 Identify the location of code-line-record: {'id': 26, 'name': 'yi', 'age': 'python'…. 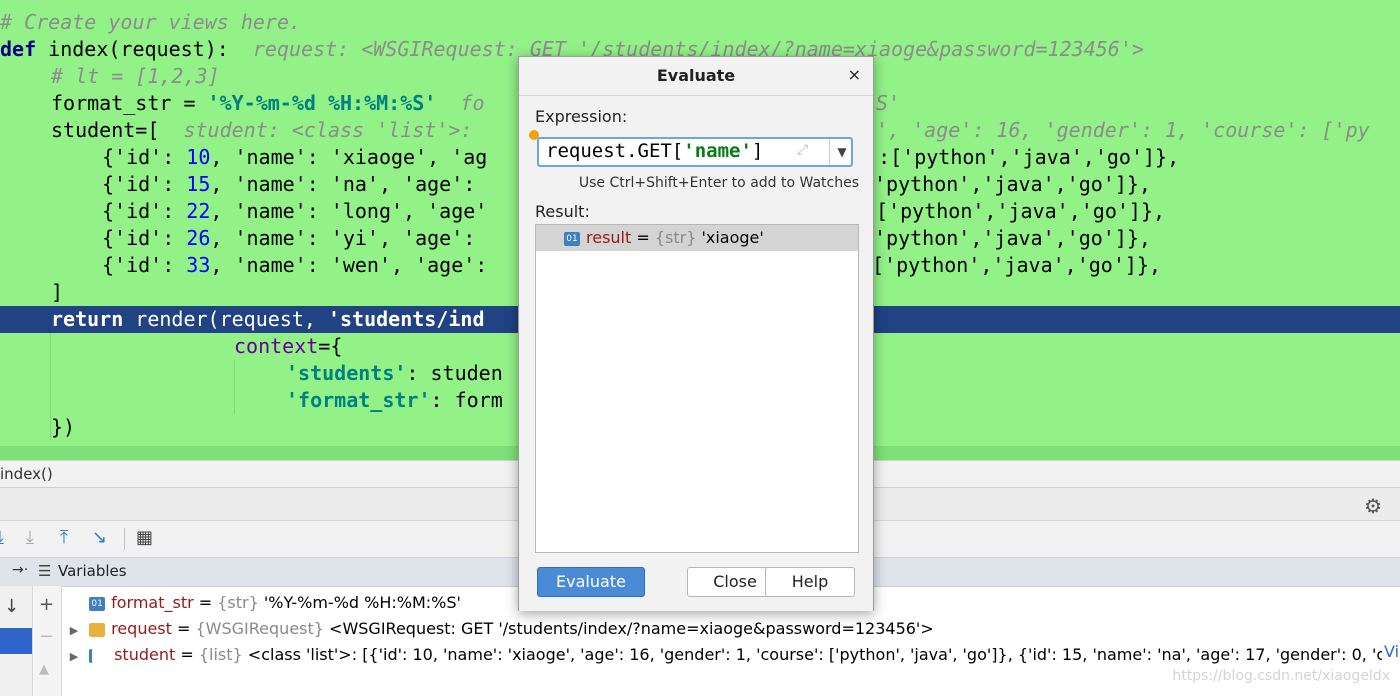
(626, 238).